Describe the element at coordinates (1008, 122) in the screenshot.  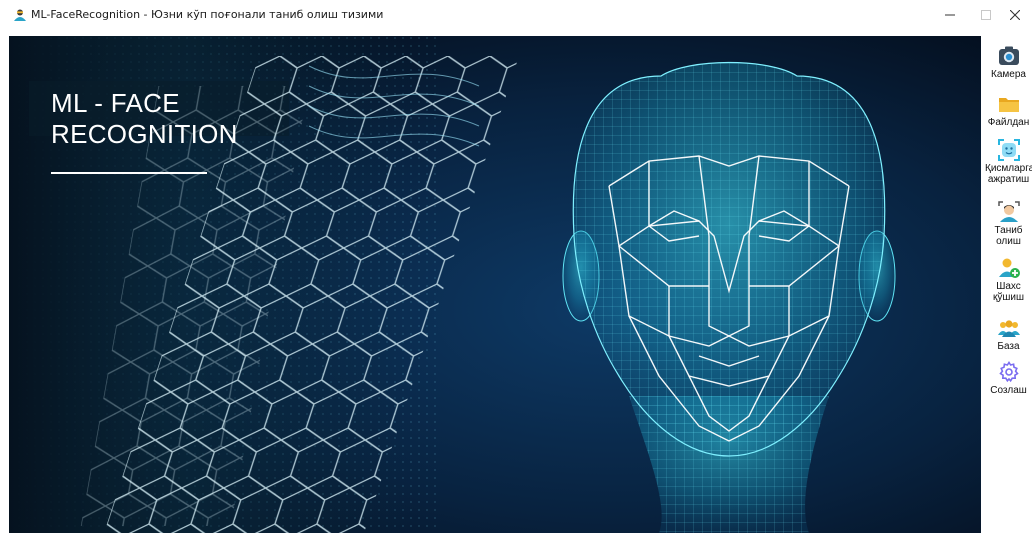
I see `from-file-label: Файлдан` at that location.